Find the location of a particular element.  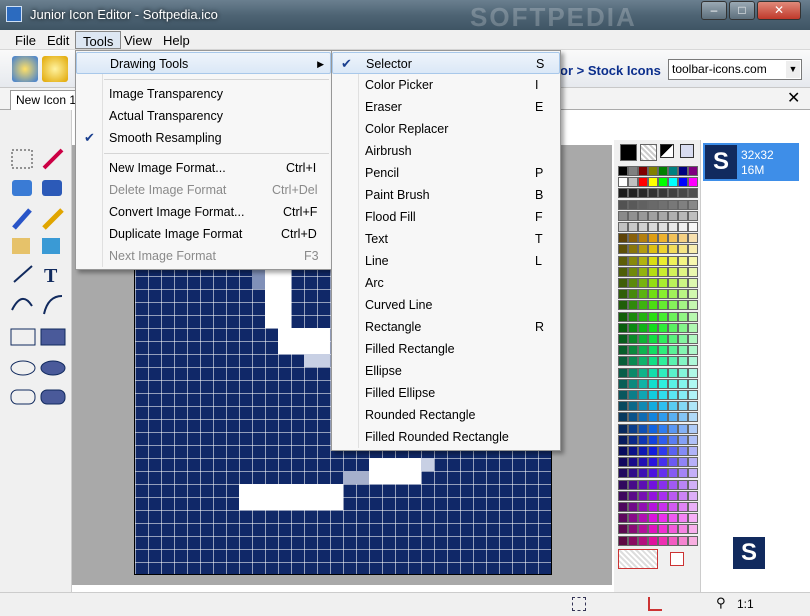

menu-item-curved-line: Curved Line is located at coordinates (446, 305).